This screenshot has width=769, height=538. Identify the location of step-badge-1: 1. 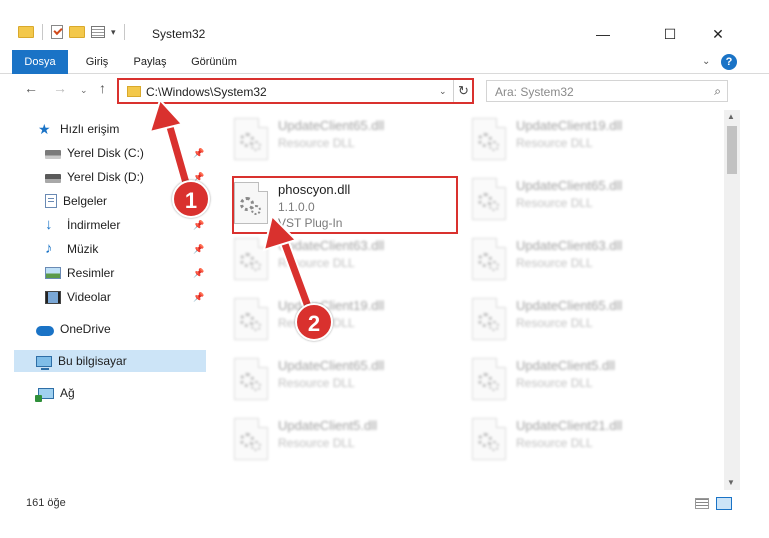
(191, 199).